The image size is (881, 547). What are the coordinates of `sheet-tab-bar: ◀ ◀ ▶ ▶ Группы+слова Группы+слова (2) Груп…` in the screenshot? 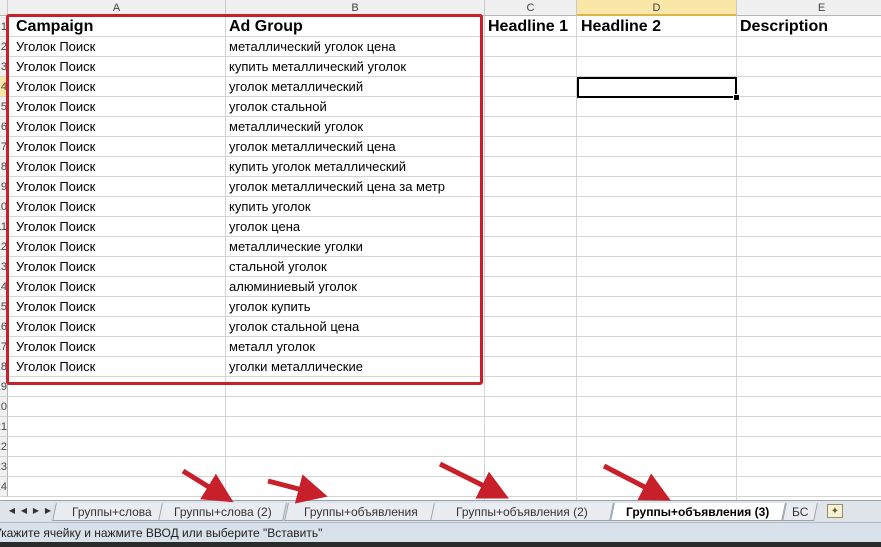 It's located at (440, 511).